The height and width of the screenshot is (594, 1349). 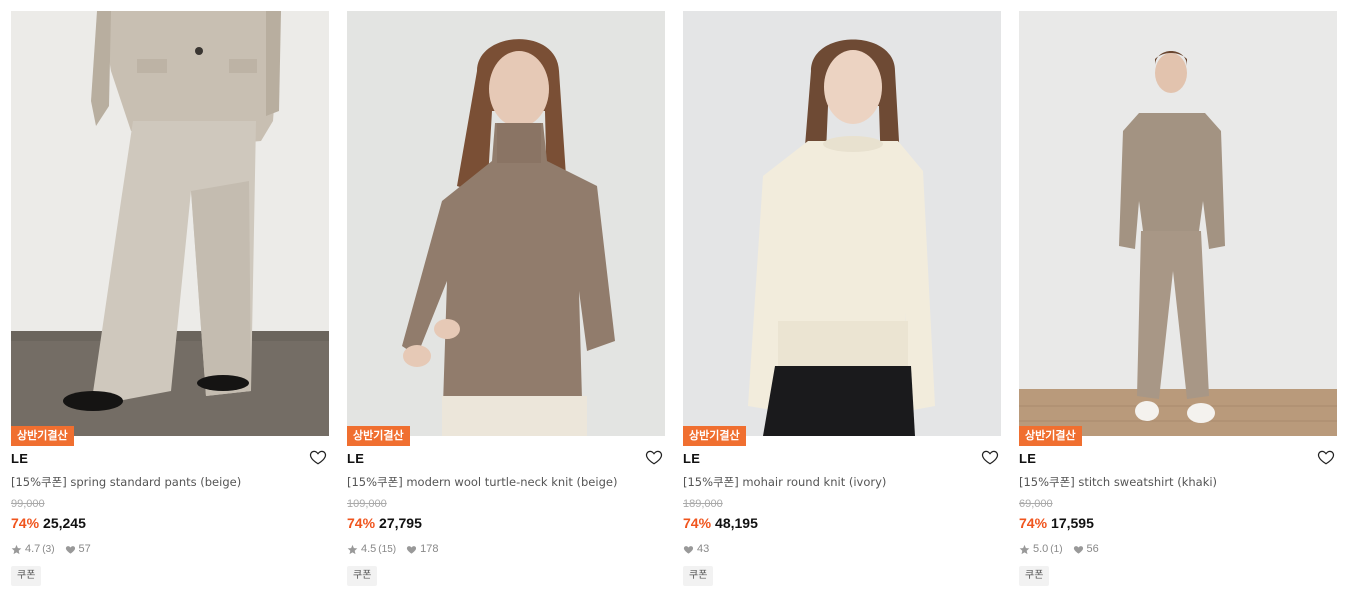 I want to click on price-row: 74% 27,795, so click(x=384, y=523).